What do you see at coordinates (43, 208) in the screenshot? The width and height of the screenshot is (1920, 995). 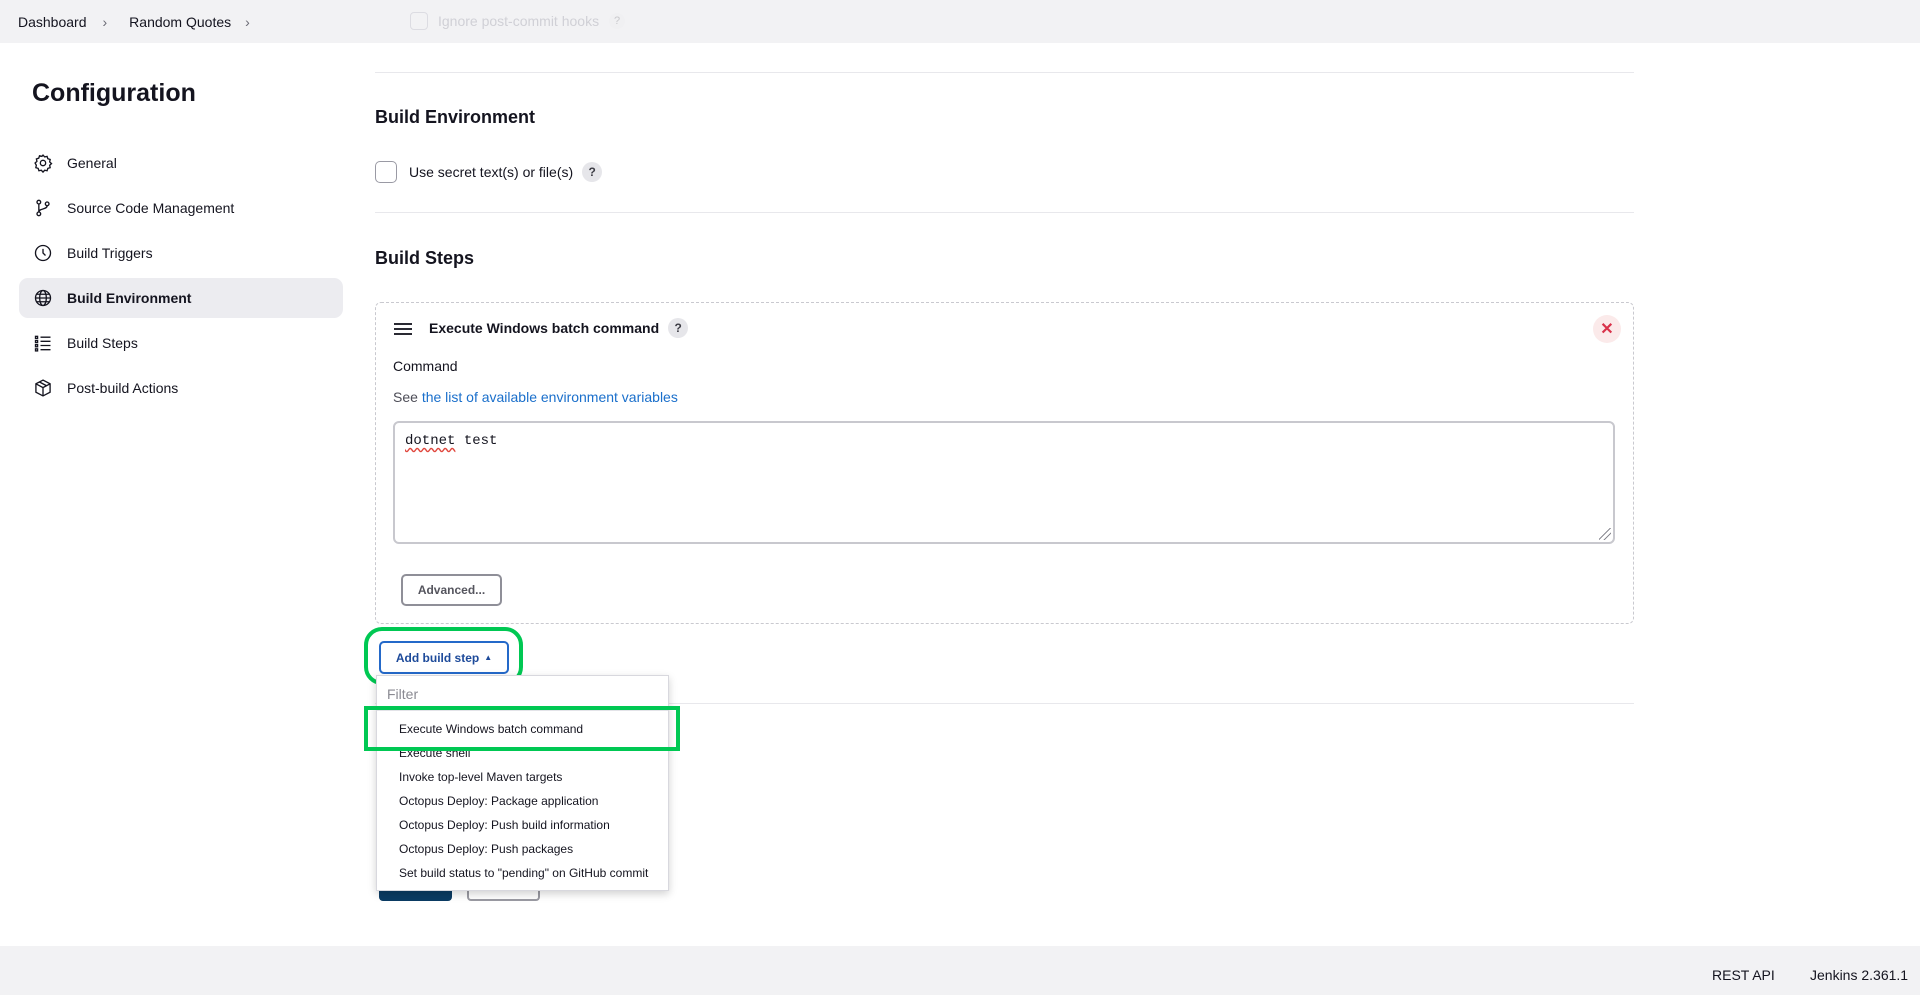 I see `branch-icon` at bounding box center [43, 208].